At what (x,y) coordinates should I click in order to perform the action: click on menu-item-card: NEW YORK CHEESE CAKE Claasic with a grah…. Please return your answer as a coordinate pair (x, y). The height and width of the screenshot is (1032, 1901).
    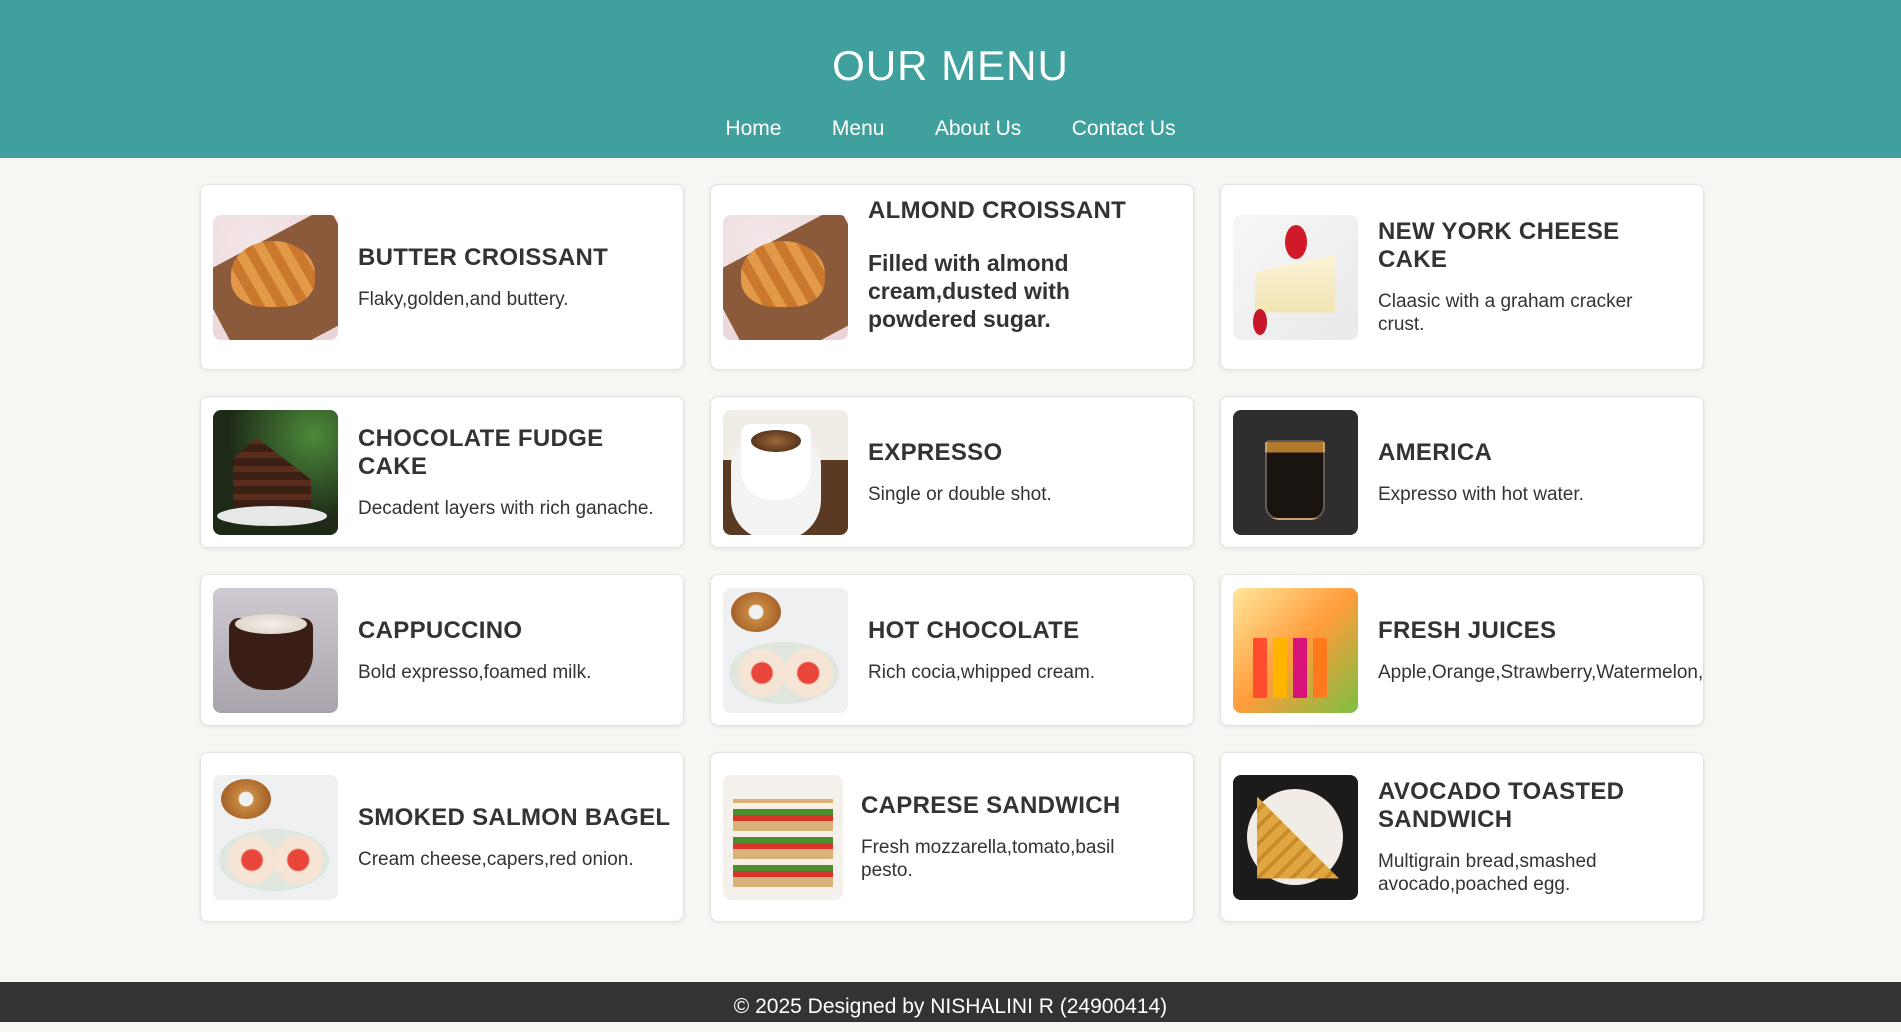
    Looking at the image, I should click on (1462, 277).